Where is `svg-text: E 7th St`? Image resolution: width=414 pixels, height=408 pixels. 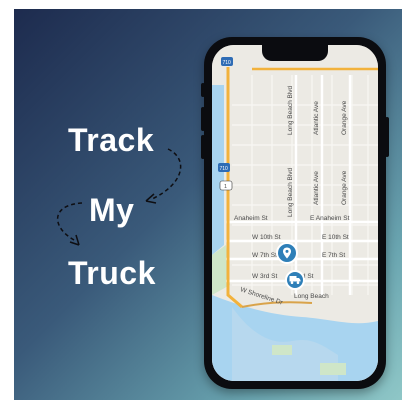 svg-text: E 7th St is located at coordinates (333, 255).